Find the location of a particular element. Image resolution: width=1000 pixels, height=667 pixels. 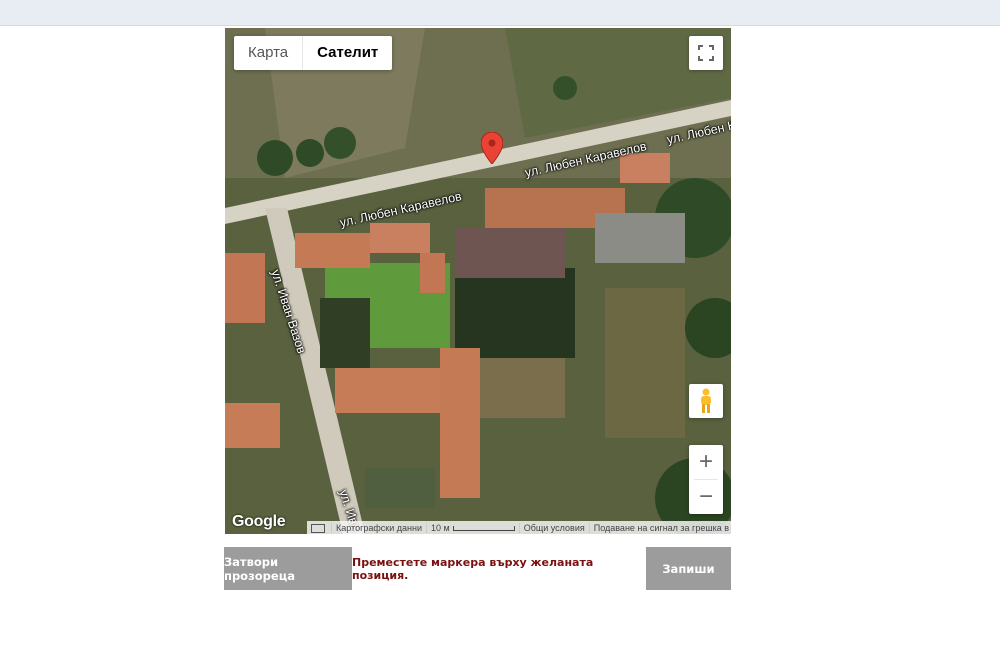

map-type-map-button: Карта is located at coordinates (269, 53).